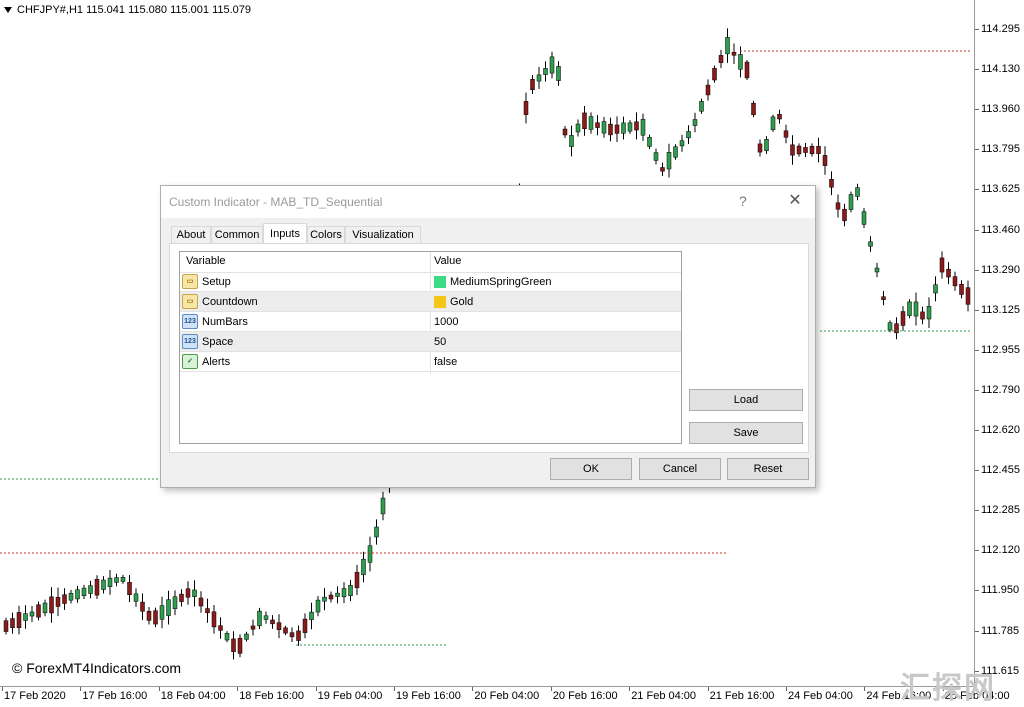  What do you see at coordinates (191, 235) in the screenshot?
I see `tab-about: About` at bounding box center [191, 235].